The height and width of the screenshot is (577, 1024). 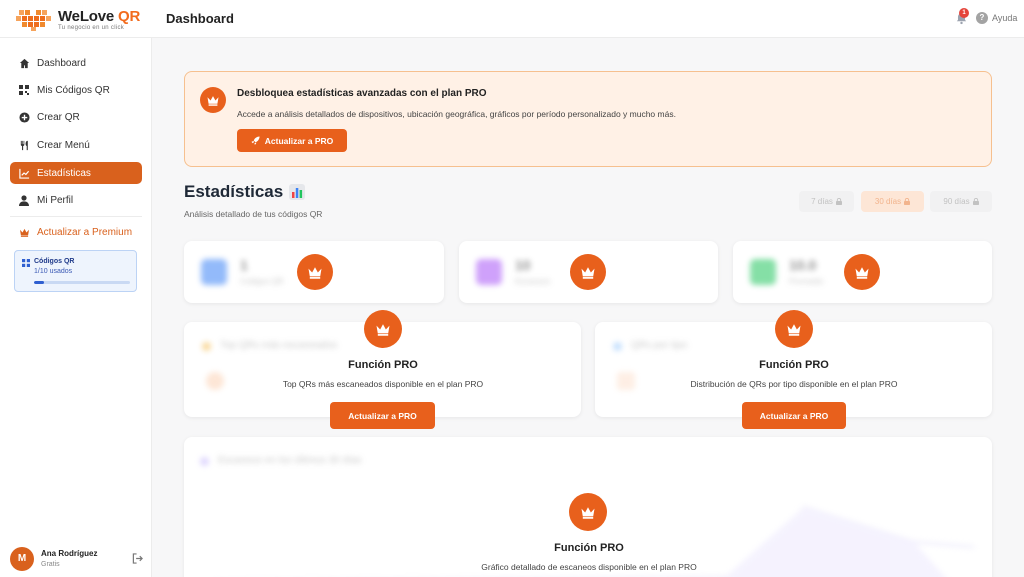 I want to click on chart-icon, so click(x=204, y=461).